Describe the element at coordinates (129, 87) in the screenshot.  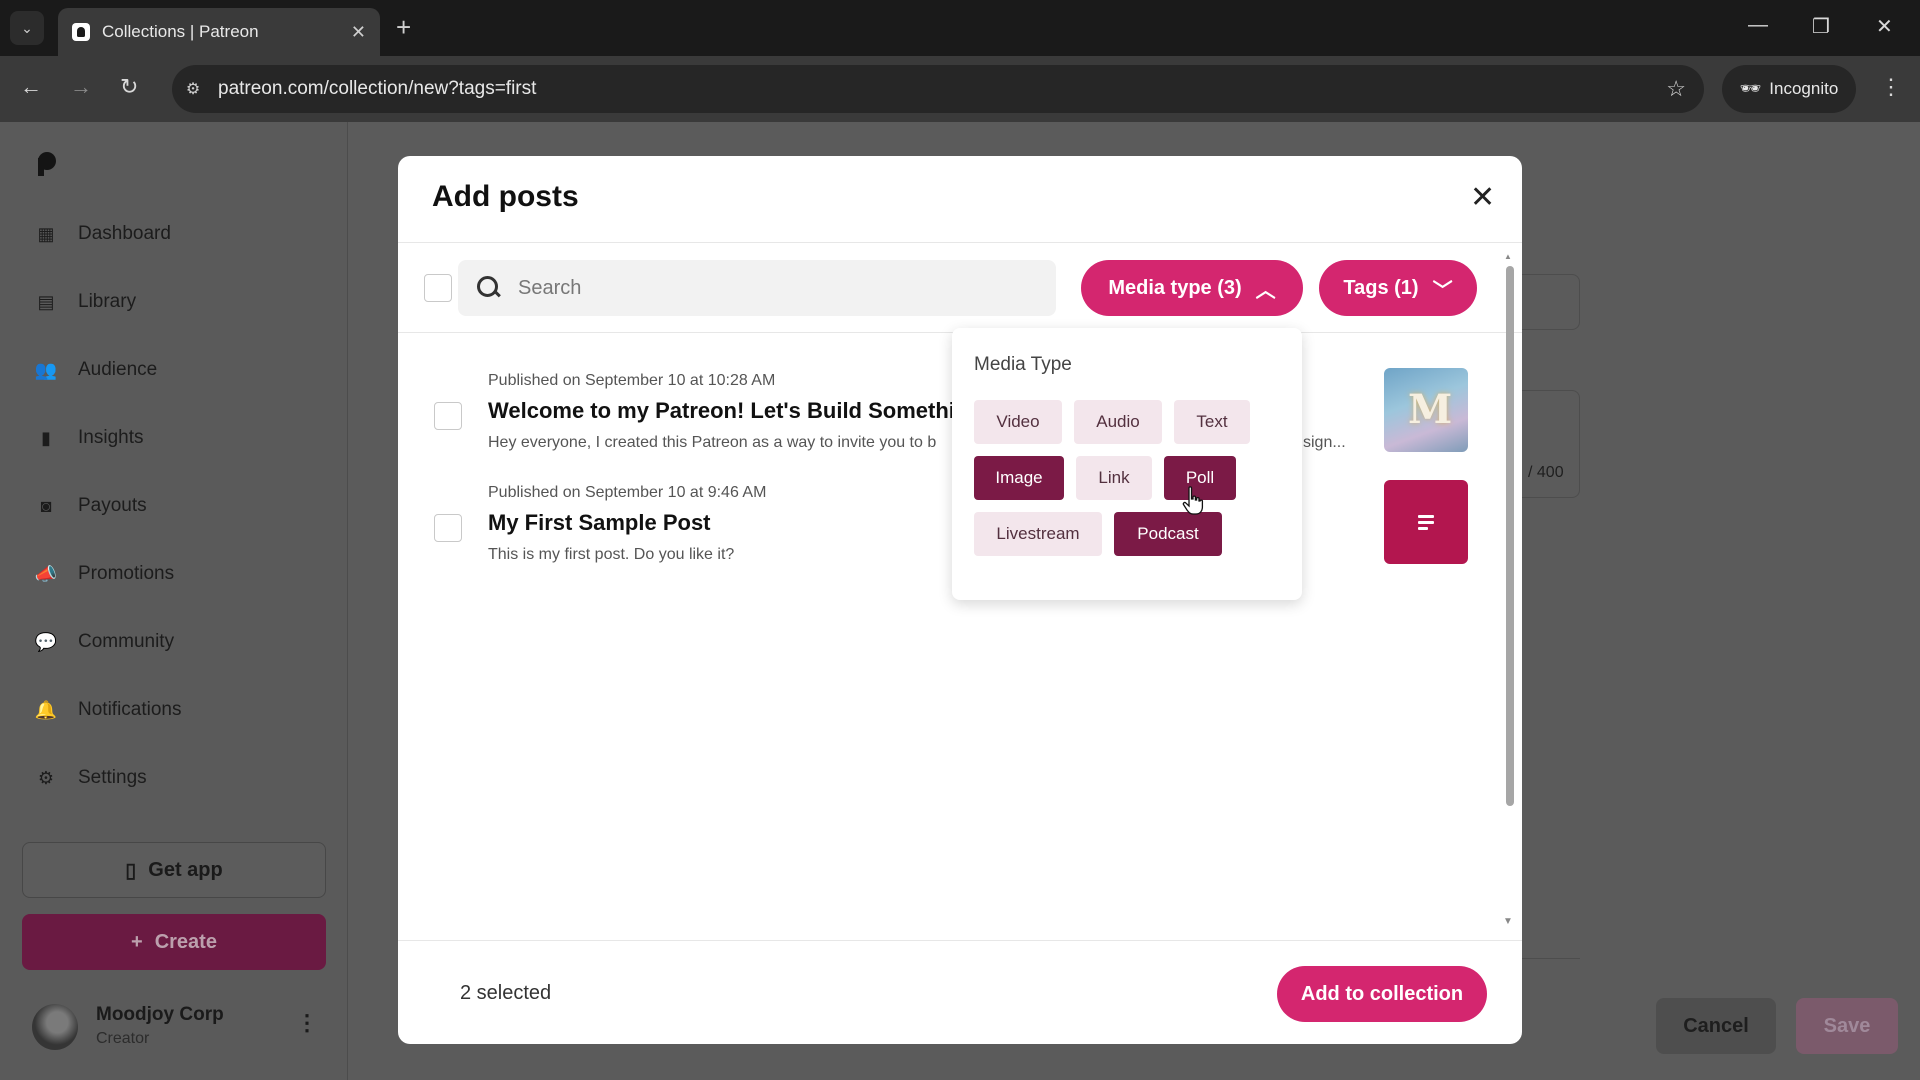
I see `reload-icon: ↻` at that location.